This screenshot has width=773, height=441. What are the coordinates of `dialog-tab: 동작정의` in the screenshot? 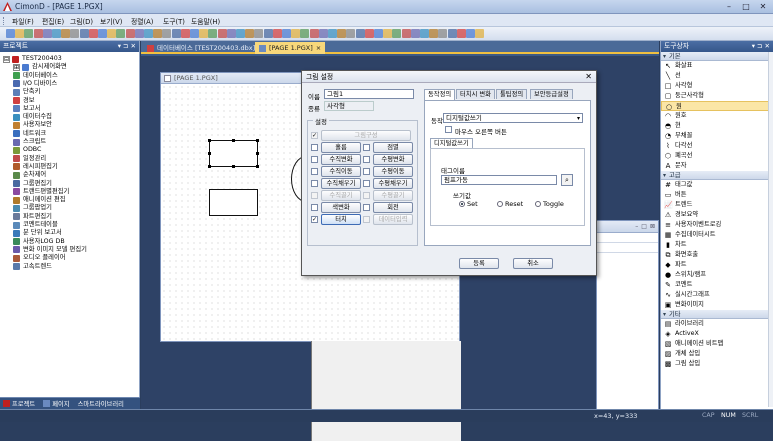 It's located at (440, 94).